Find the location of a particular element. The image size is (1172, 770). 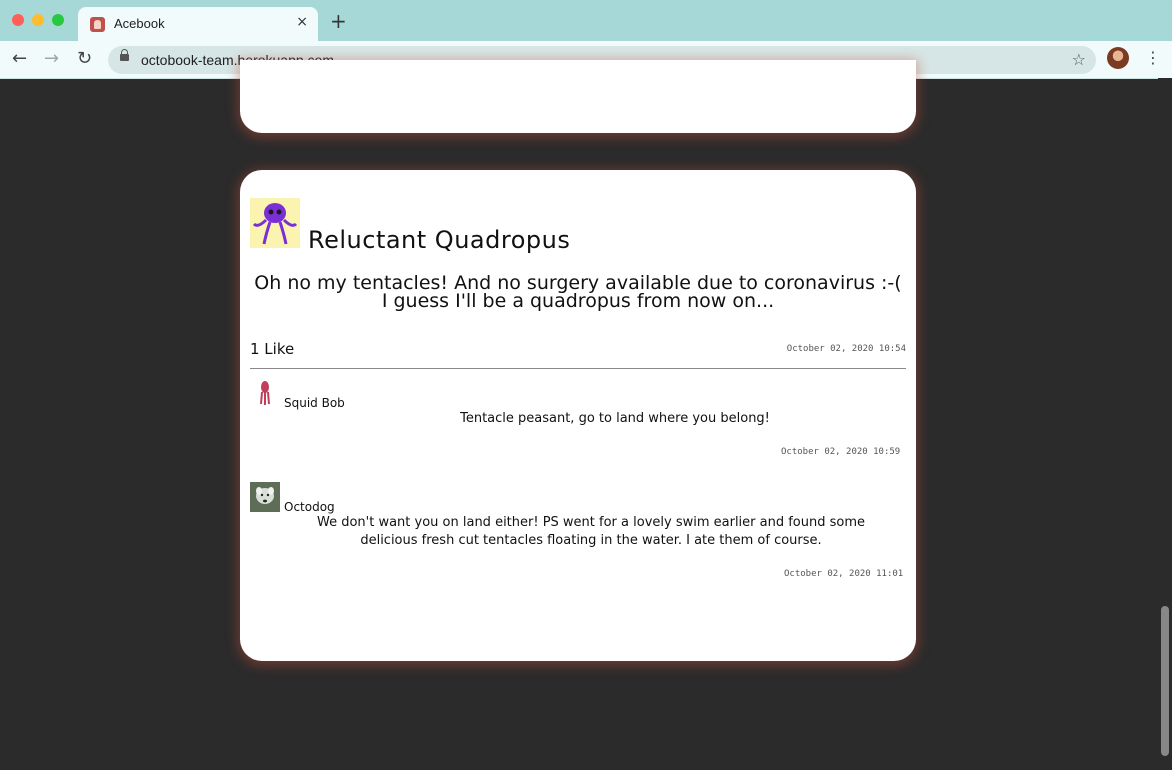

profile-avatar is located at coordinates (1118, 58).